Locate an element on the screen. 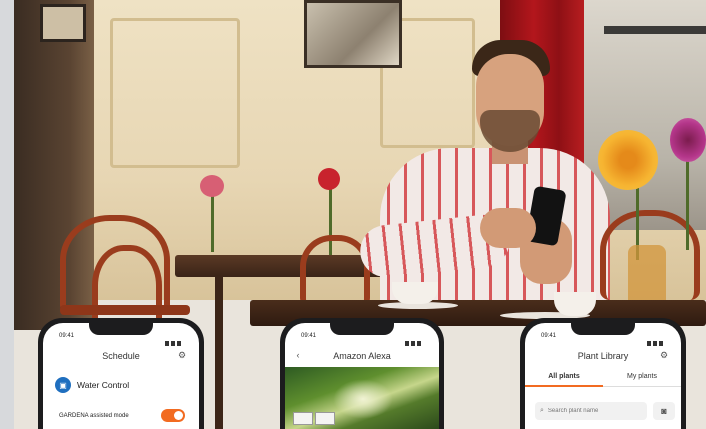 Image resolution: width=706 pixels, height=429 pixels. picture-frame is located at coordinates (63, 23).